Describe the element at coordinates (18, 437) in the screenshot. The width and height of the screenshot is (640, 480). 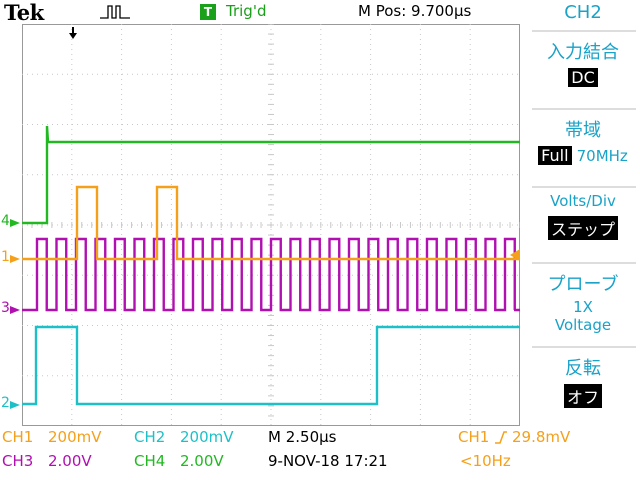
I see `ch1-label: CH1` at that location.